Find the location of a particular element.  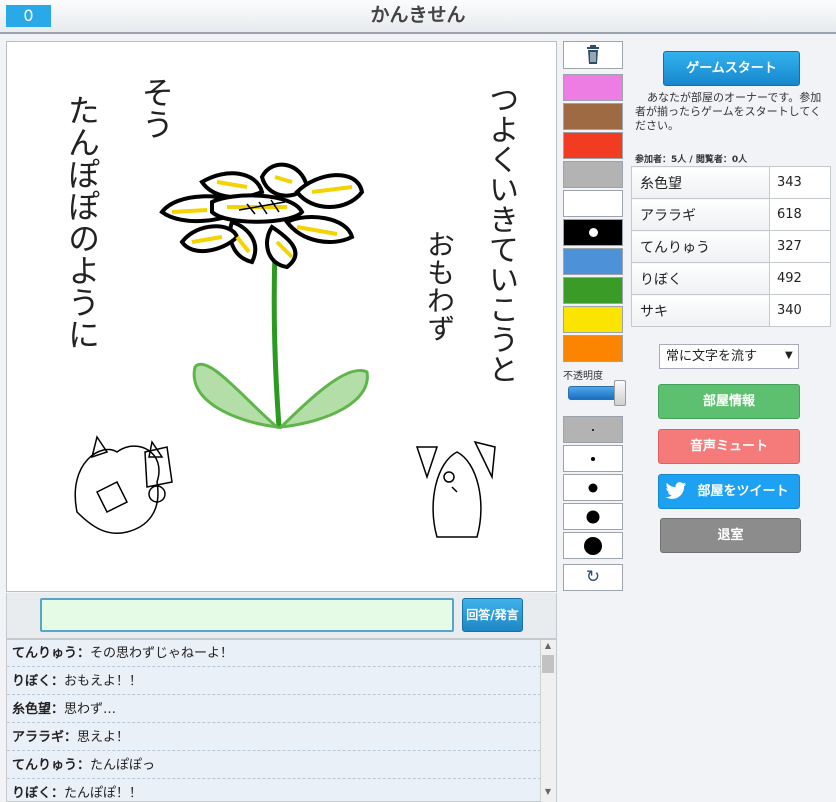

player-name: 糸色望 is located at coordinates (700, 182).